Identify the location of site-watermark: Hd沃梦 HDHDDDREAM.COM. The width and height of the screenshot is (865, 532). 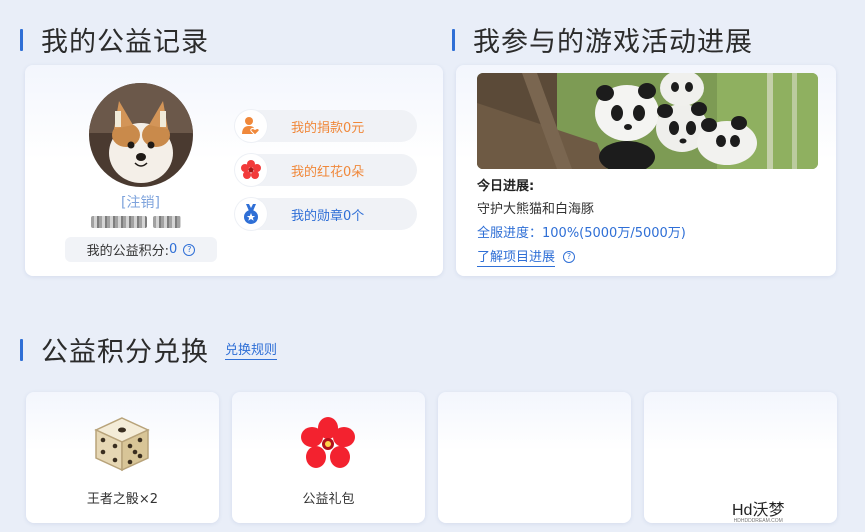
(758, 510).